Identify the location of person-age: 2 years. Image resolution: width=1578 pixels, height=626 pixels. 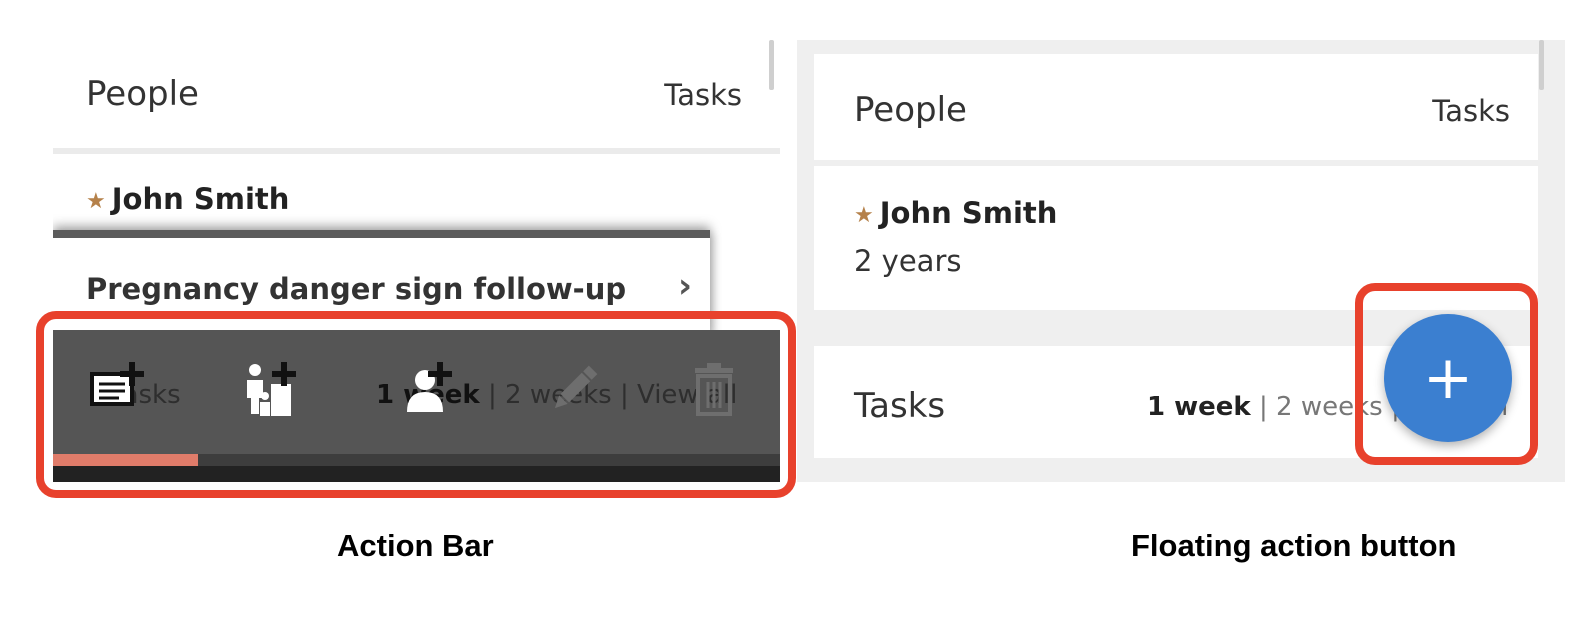
(908, 261).